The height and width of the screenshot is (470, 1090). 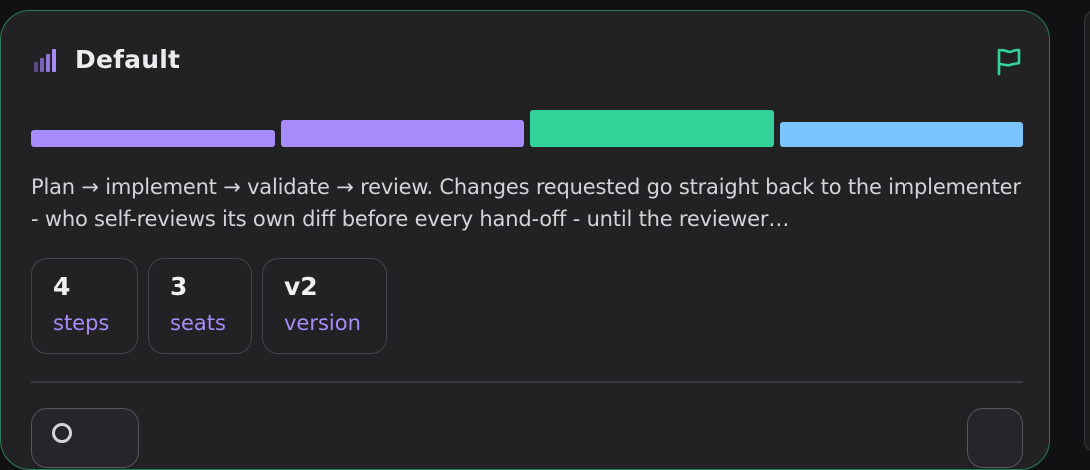 I want to click on stat-value: 3, so click(x=179, y=286).